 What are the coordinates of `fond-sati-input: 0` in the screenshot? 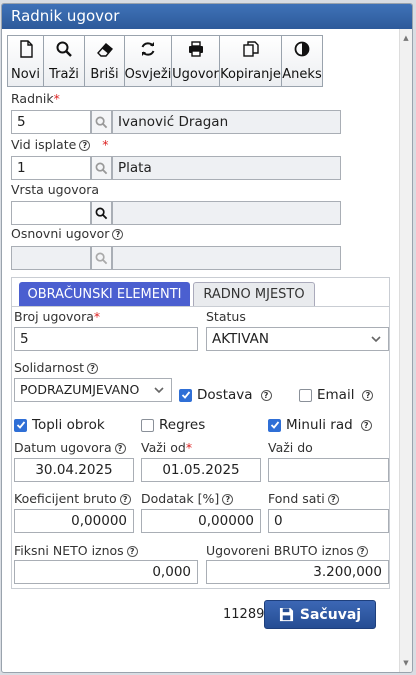 It's located at (328, 521).